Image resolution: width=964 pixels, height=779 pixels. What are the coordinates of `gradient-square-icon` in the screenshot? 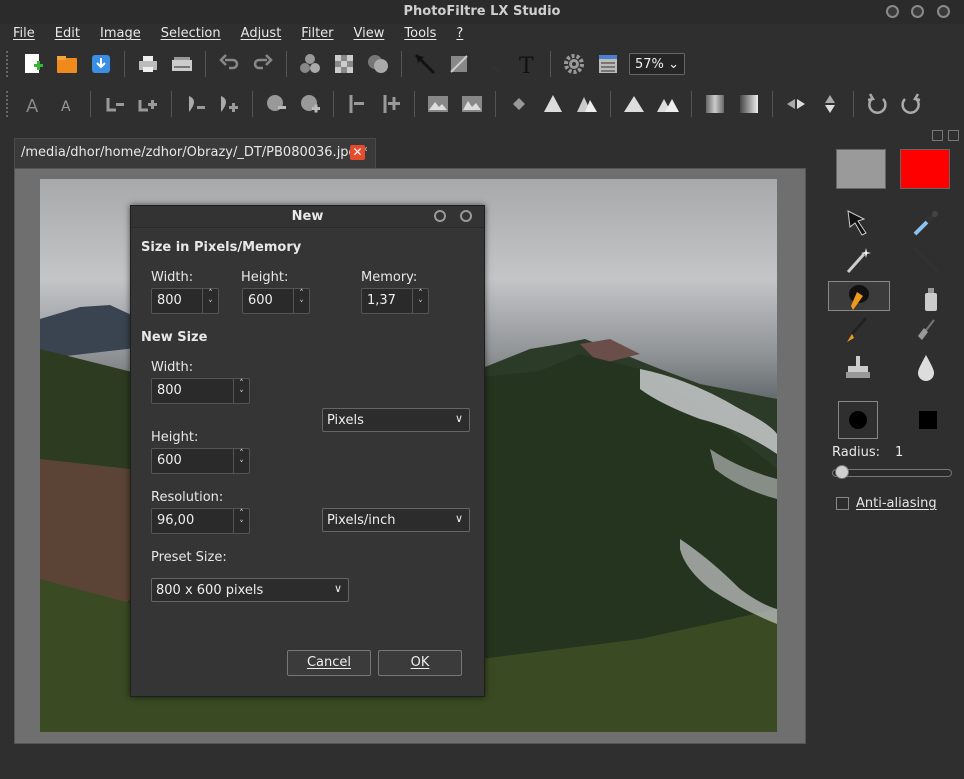 It's located at (459, 64).